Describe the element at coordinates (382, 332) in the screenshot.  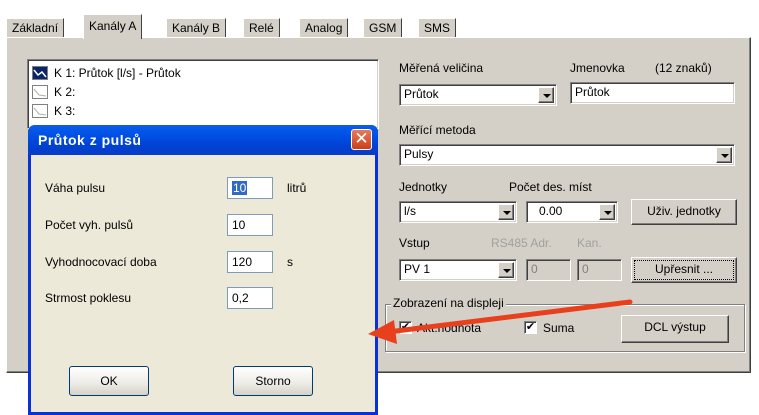
I see `arrow-head` at that location.